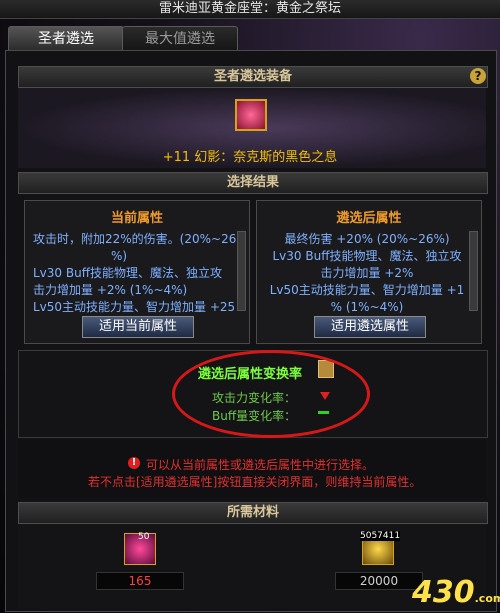 The height and width of the screenshot is (613, 500). What do you see at coordinates (250, 157) in the screenshot?
I see `item-name: +11 幻影：奈克斯的黑色之息` at bounding box center [250, 157].